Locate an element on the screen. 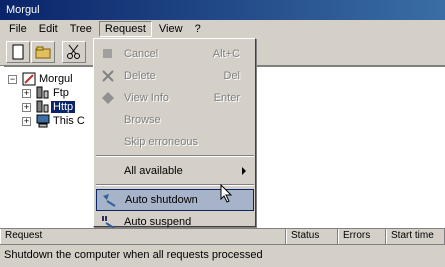 The height and width of the screenshot is (267, 445). menu-bar: File Edit Tree Request View ? is located at coordinates (222, 29).